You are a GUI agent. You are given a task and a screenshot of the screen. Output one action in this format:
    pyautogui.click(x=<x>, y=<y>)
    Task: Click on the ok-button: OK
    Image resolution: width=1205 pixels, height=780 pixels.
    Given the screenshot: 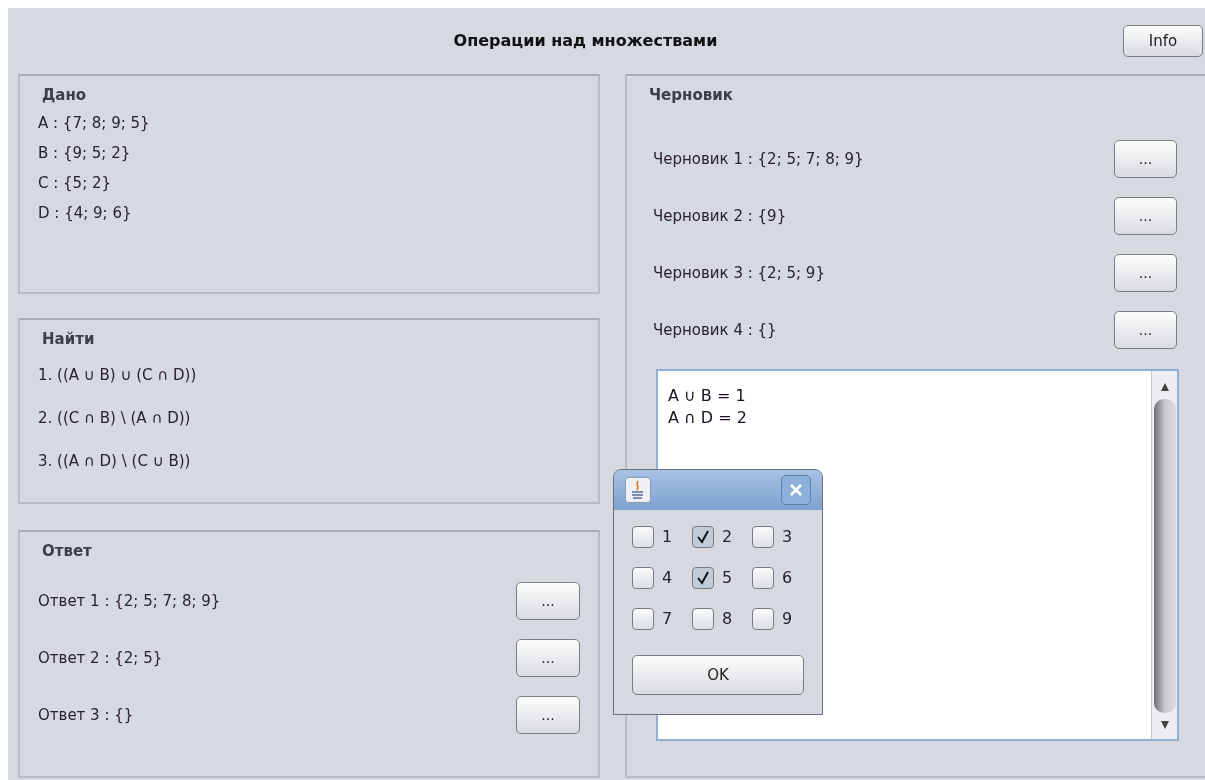 What is the action you would take?
    pyautogui.click(x=718, y=675)
    